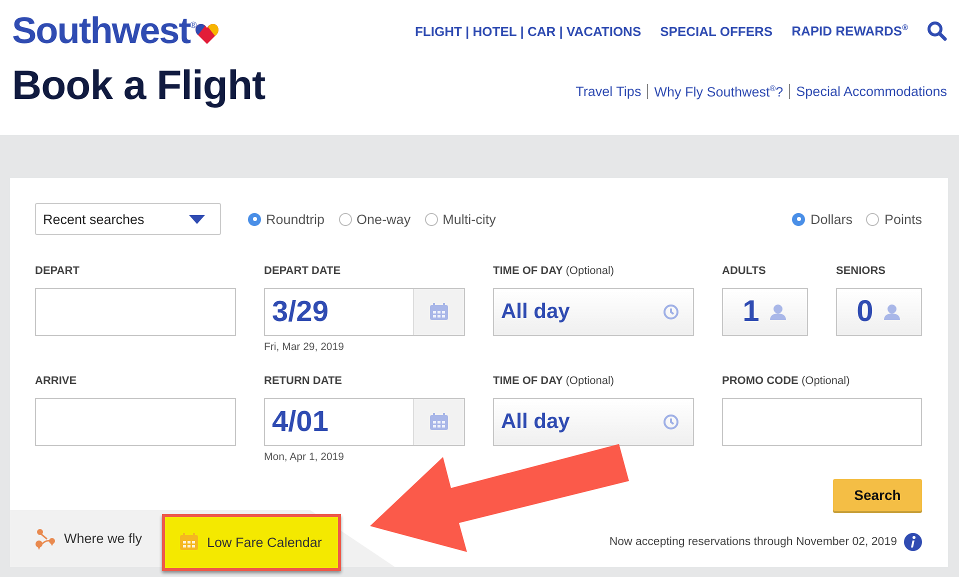 The height and width of the screenshot is (577, 959). Describe the element at coordinates (877, 495) in the screenshot. I see `search-button: Search` at that location.